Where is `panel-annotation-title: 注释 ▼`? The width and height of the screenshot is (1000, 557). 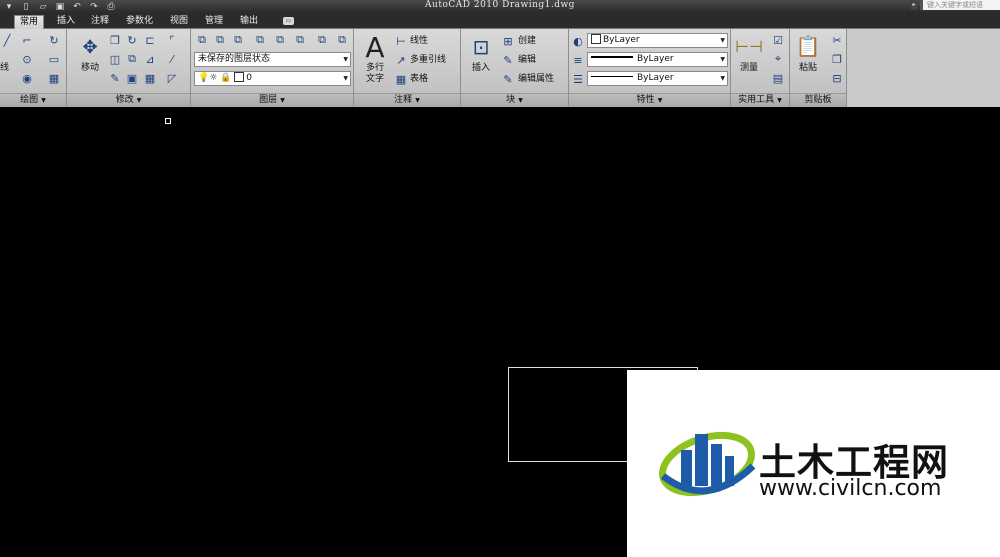
panel-annotation-title: 注释 ▼ is located at coordinates (407, 100).